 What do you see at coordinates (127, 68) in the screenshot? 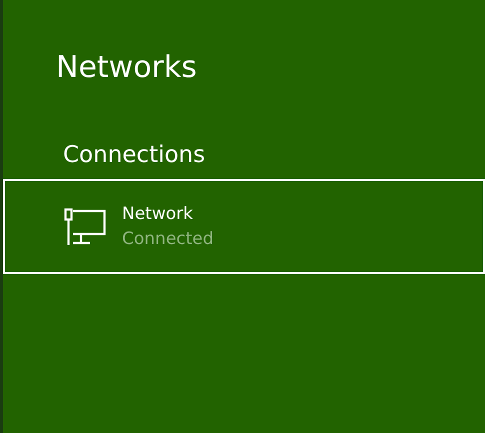
I see `page-title: Networks` at bounding box center [127, 68].